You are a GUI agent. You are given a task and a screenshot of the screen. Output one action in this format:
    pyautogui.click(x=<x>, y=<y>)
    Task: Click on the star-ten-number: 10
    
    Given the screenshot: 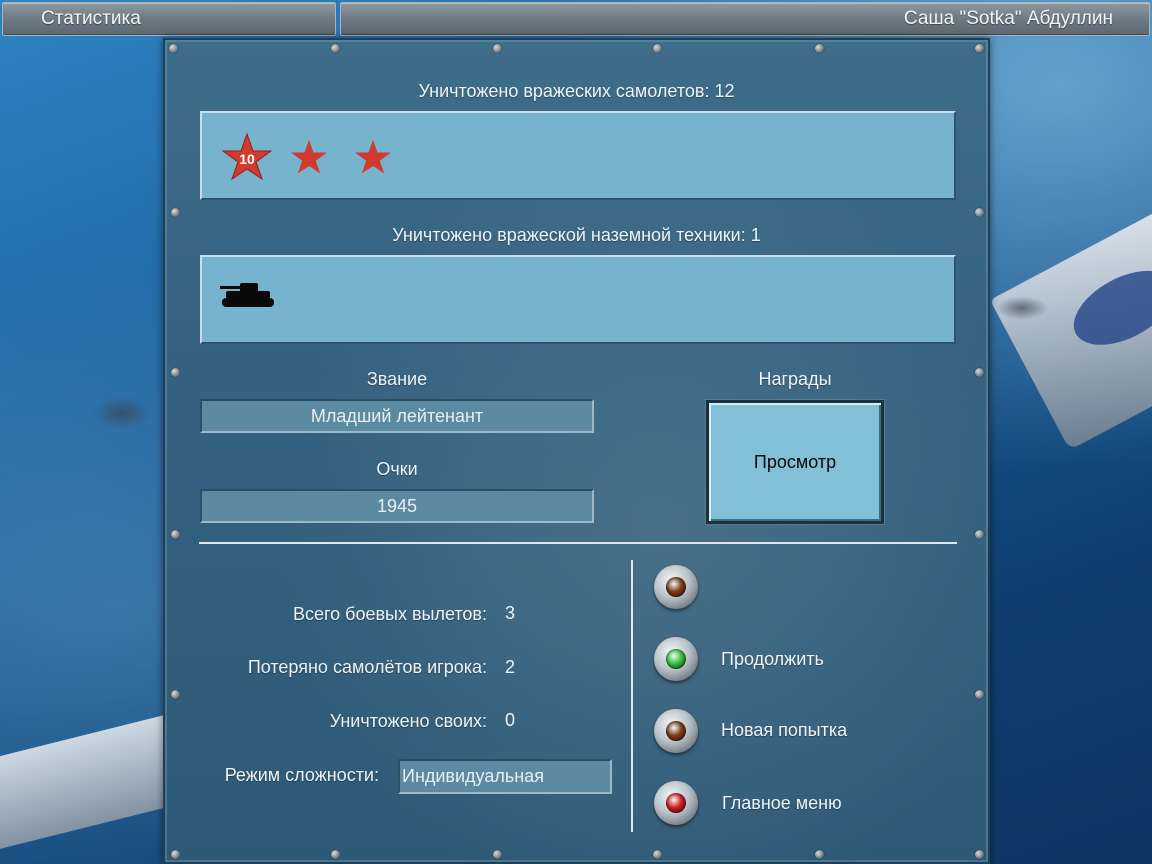 What is the action you would take?
    pyautogui.click(x=247, y=159)
    